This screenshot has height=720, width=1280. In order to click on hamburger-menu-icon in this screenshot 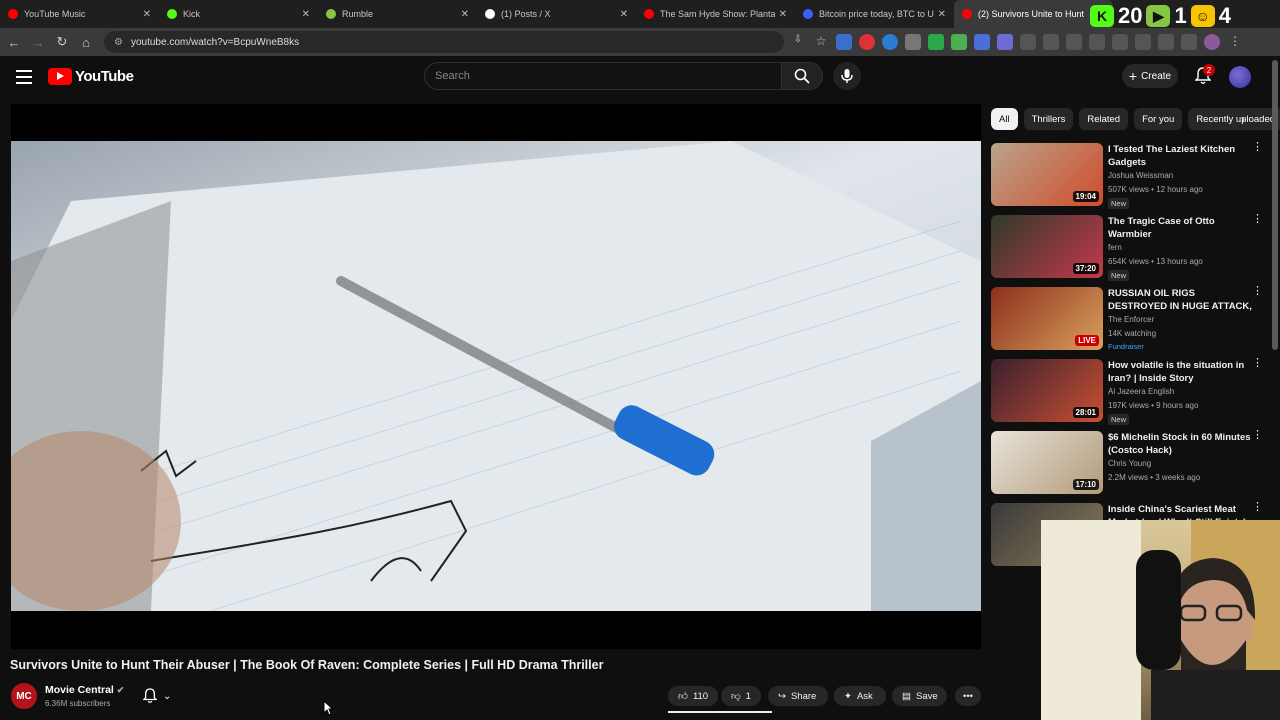, I will do `click(24, 77)`.